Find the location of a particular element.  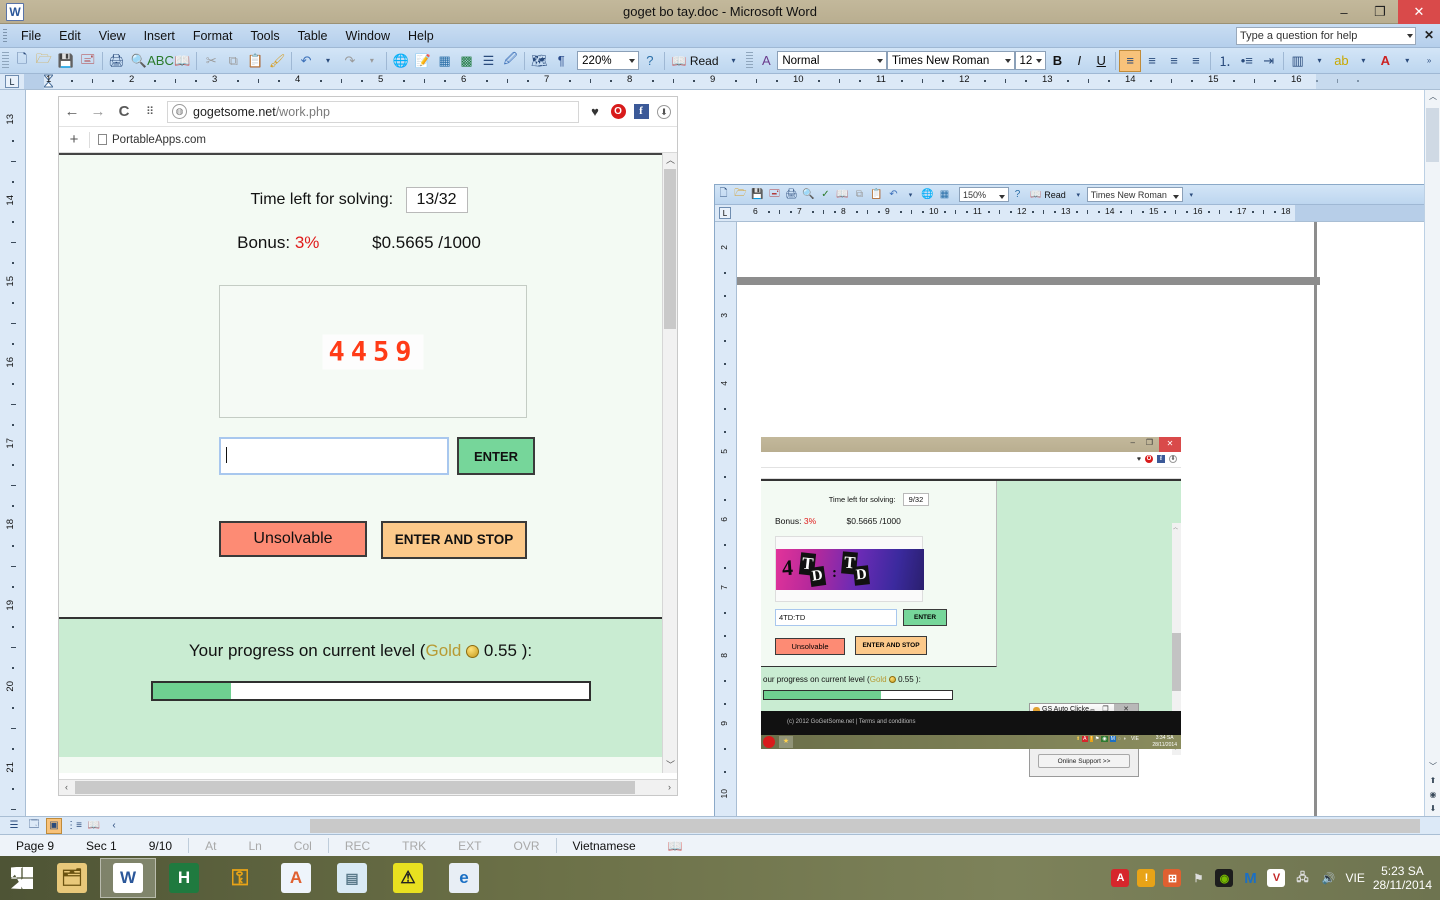

back-icon: ← is located at coordinates (72, 112).